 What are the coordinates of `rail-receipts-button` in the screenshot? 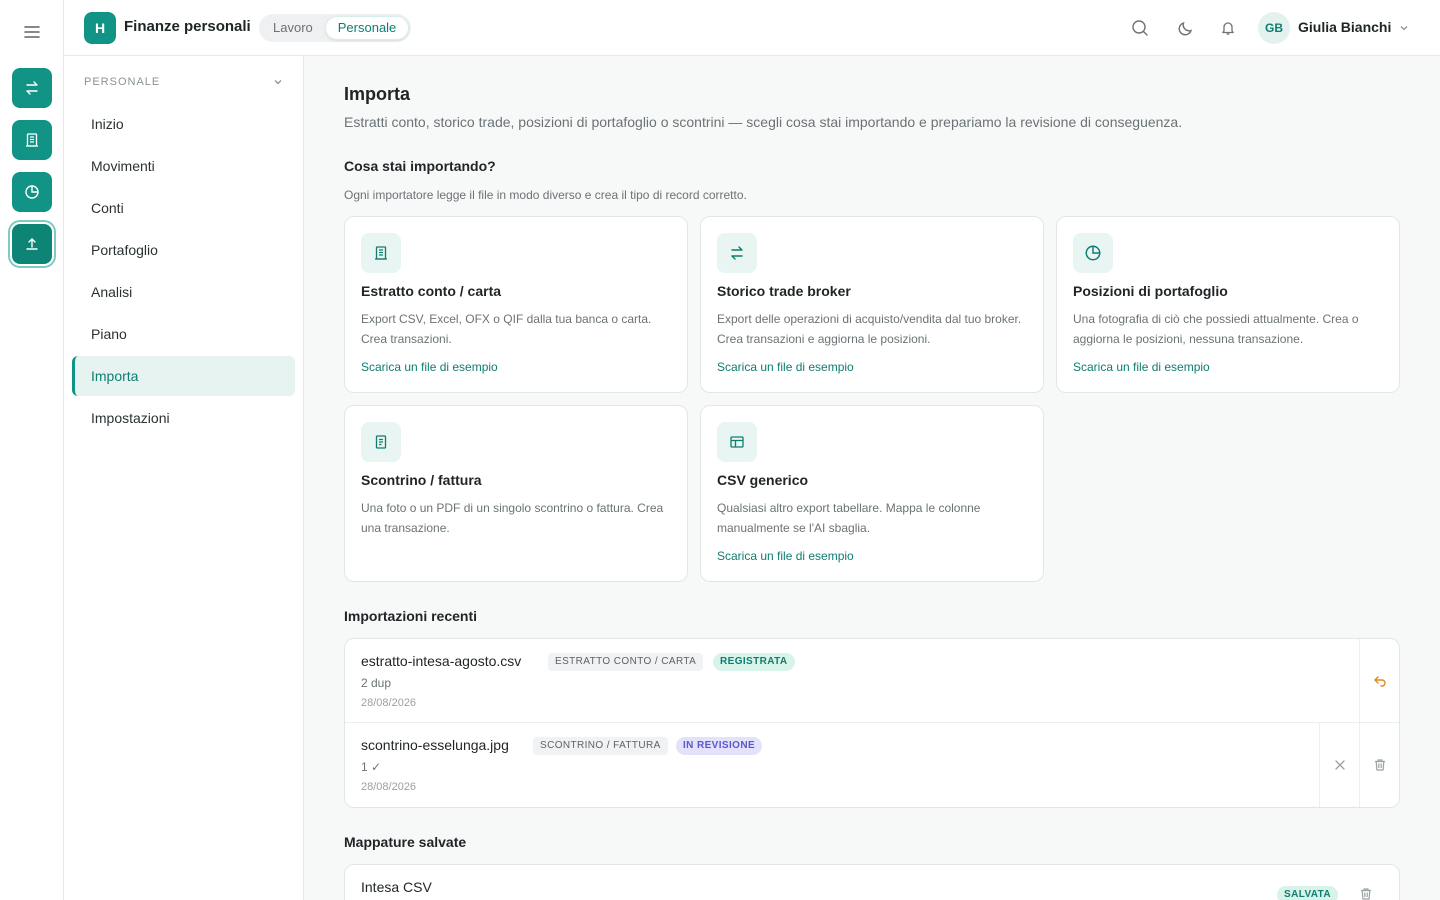 It's located at (32, 140).